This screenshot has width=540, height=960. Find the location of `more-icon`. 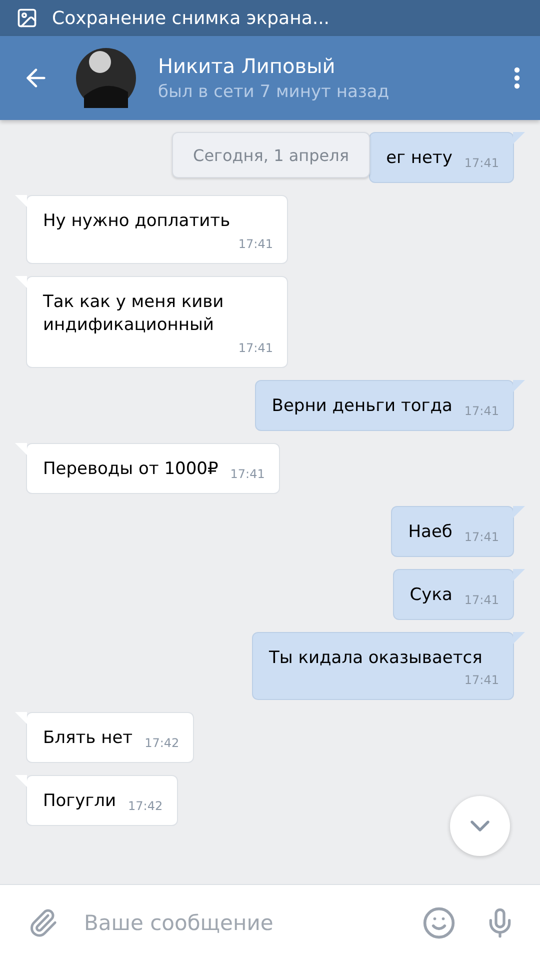

more-icon is located at coordinates (517, 78).